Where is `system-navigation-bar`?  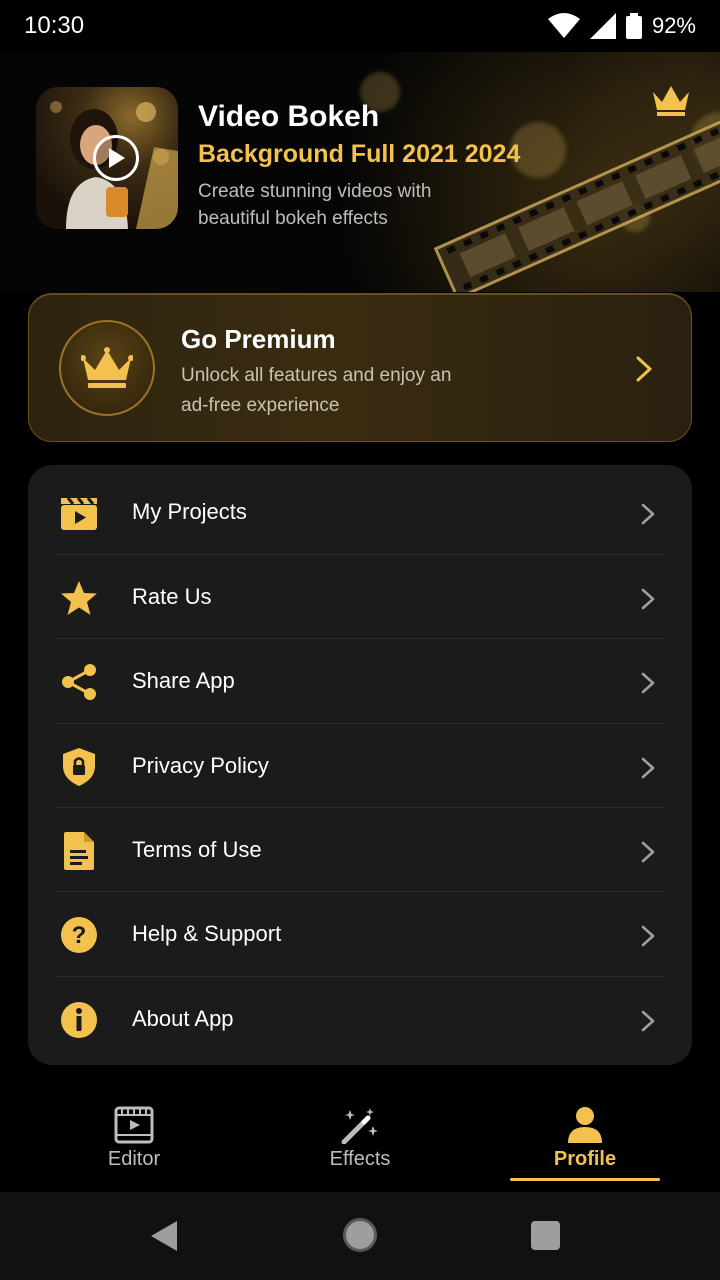
system-navigation-bar is located at coordinates (360, 1236).